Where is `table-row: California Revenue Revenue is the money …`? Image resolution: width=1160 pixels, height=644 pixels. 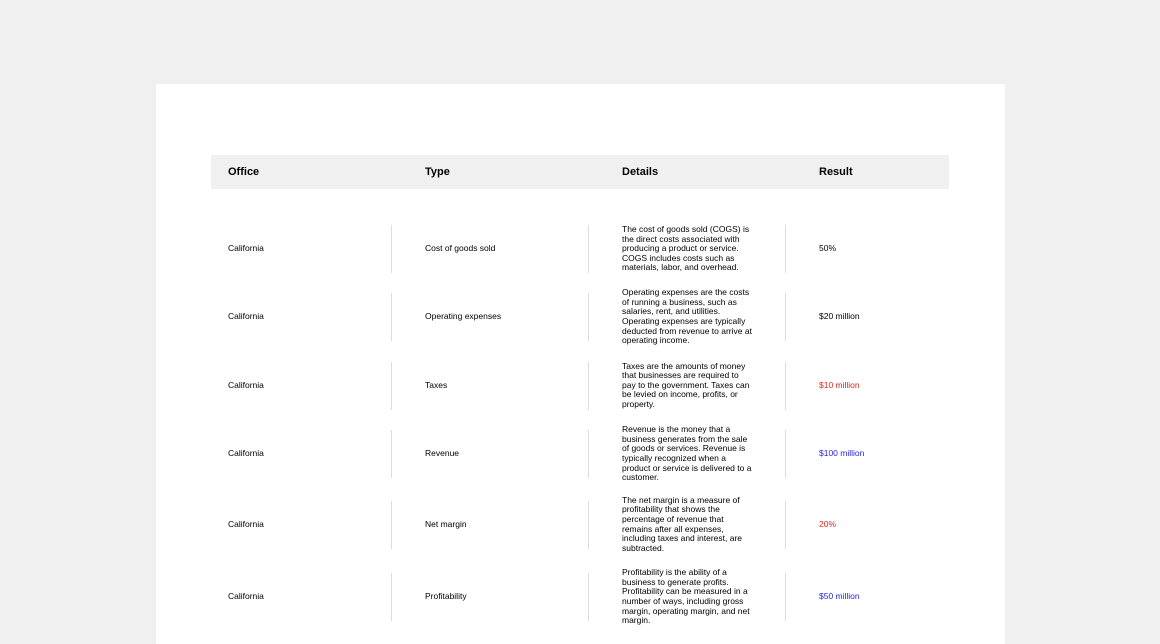
table-row: California Revenue Revenue is the money … is located at coordinates (580, 454).